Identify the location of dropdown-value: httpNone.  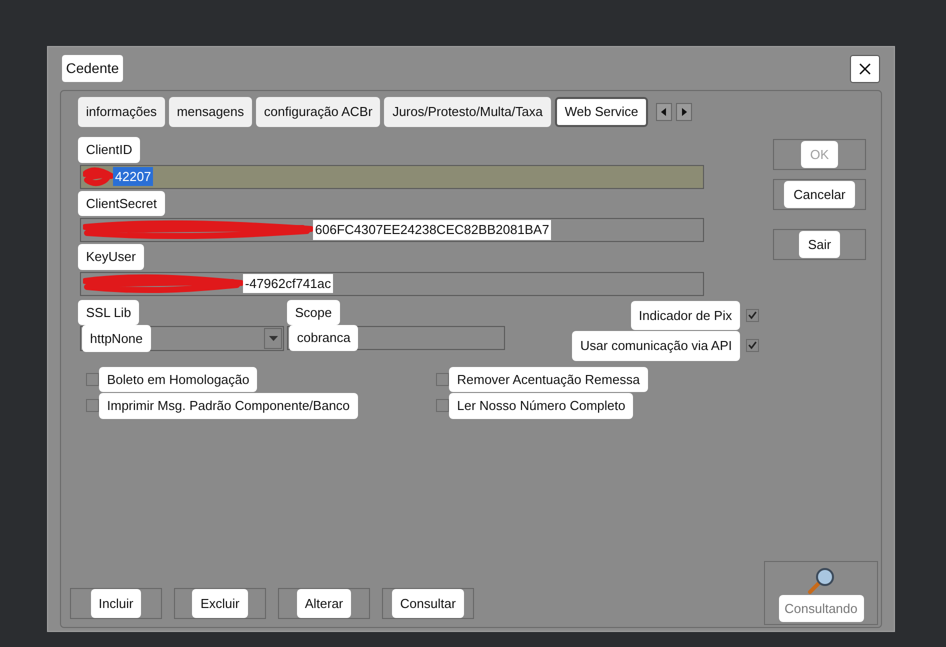
(116, 338).